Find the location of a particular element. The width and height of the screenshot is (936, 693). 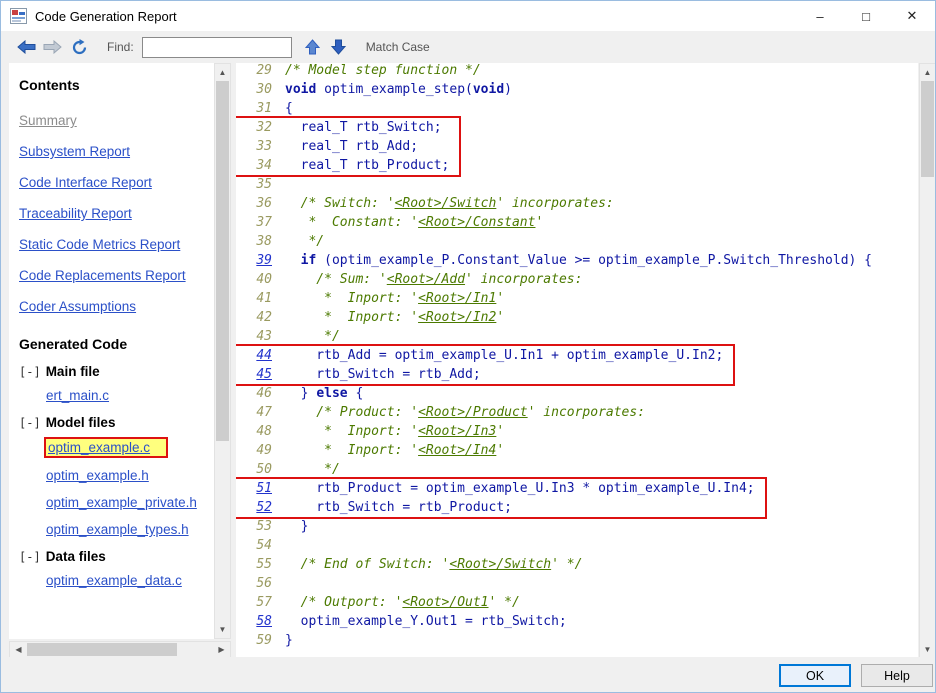

maximize-icon: □ is located at coordinates (866, 16).